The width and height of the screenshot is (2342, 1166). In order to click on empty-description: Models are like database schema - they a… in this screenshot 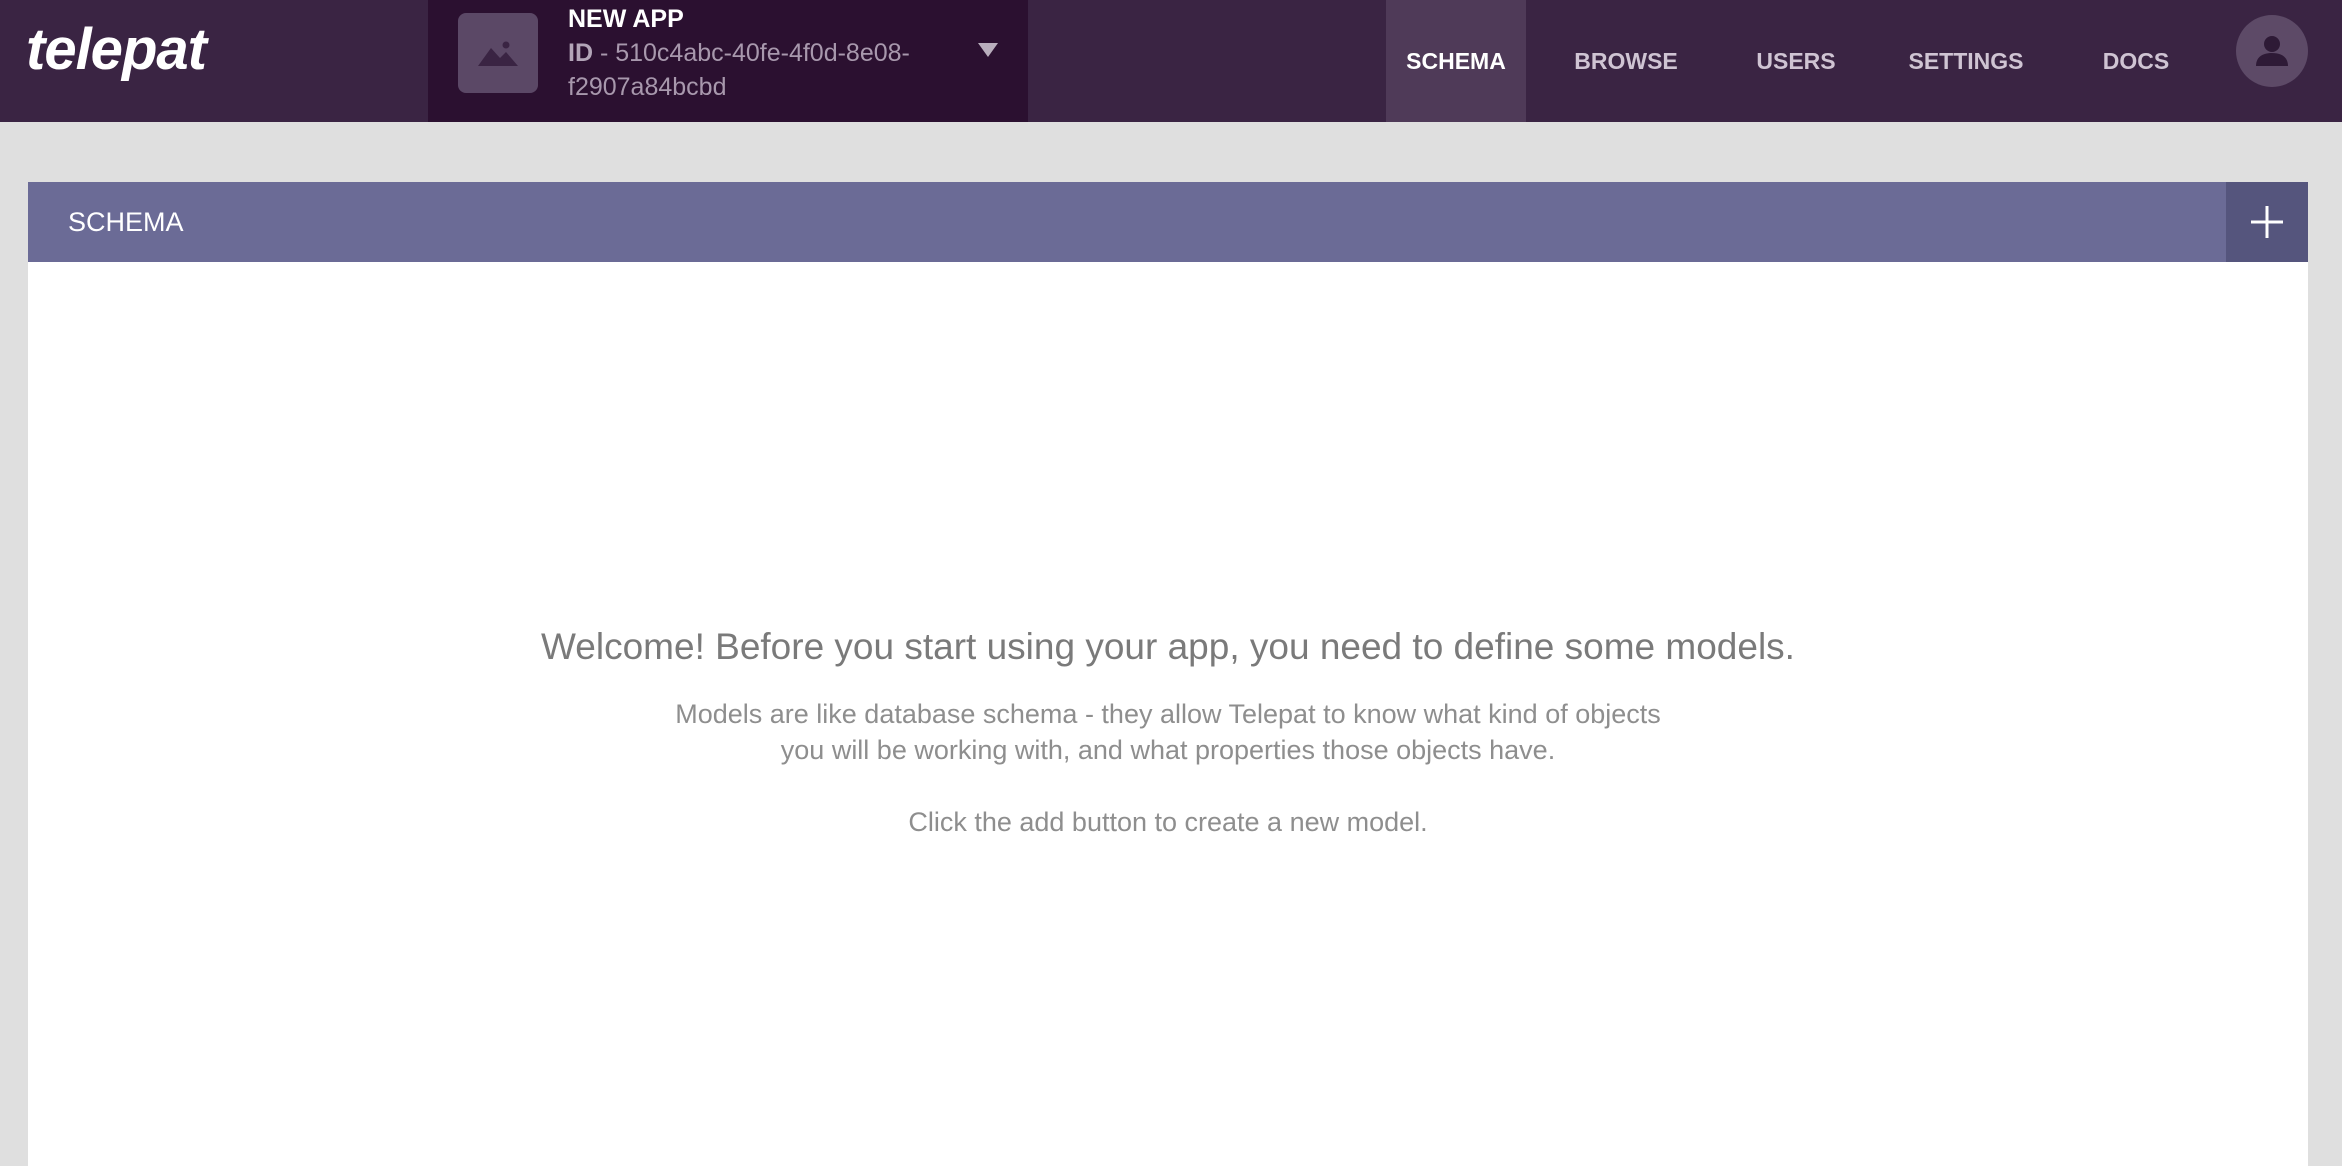, I will do `click(1168, 732)`.